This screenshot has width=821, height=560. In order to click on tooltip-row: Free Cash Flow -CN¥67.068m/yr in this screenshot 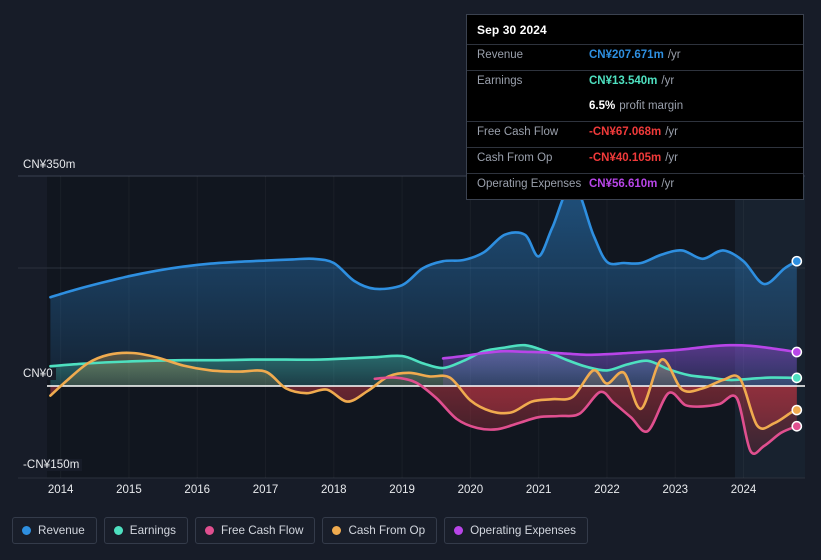, I will do `click(635, 134)`.